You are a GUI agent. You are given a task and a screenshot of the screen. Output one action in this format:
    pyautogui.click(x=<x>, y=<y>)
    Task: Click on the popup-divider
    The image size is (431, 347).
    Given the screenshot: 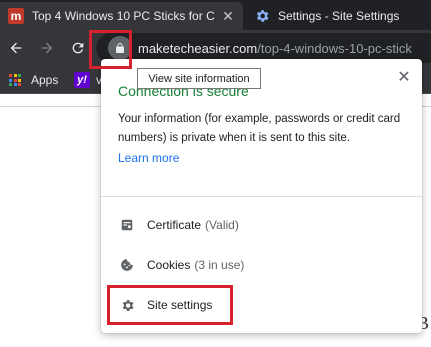 What is the action you would take?
    pyautogui.click(x=261, y=196)
    